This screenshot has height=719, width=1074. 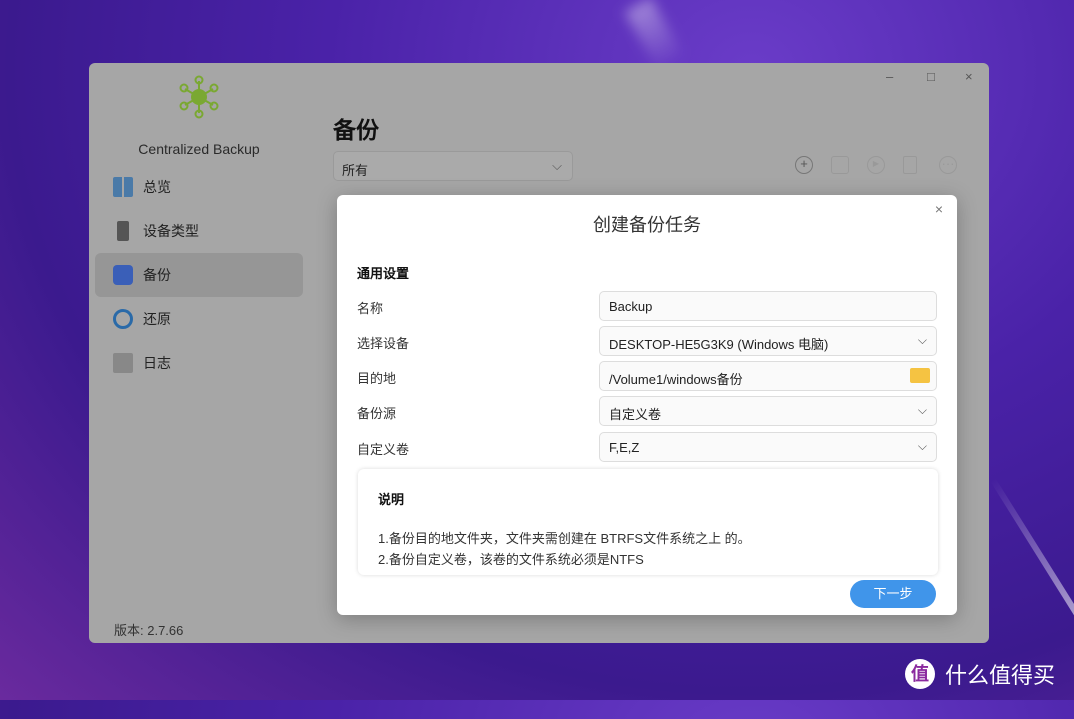 I want to click on device-value: DESKTOP-HE5G3K9 (Windows 电脑), so click(x=719, y=344).